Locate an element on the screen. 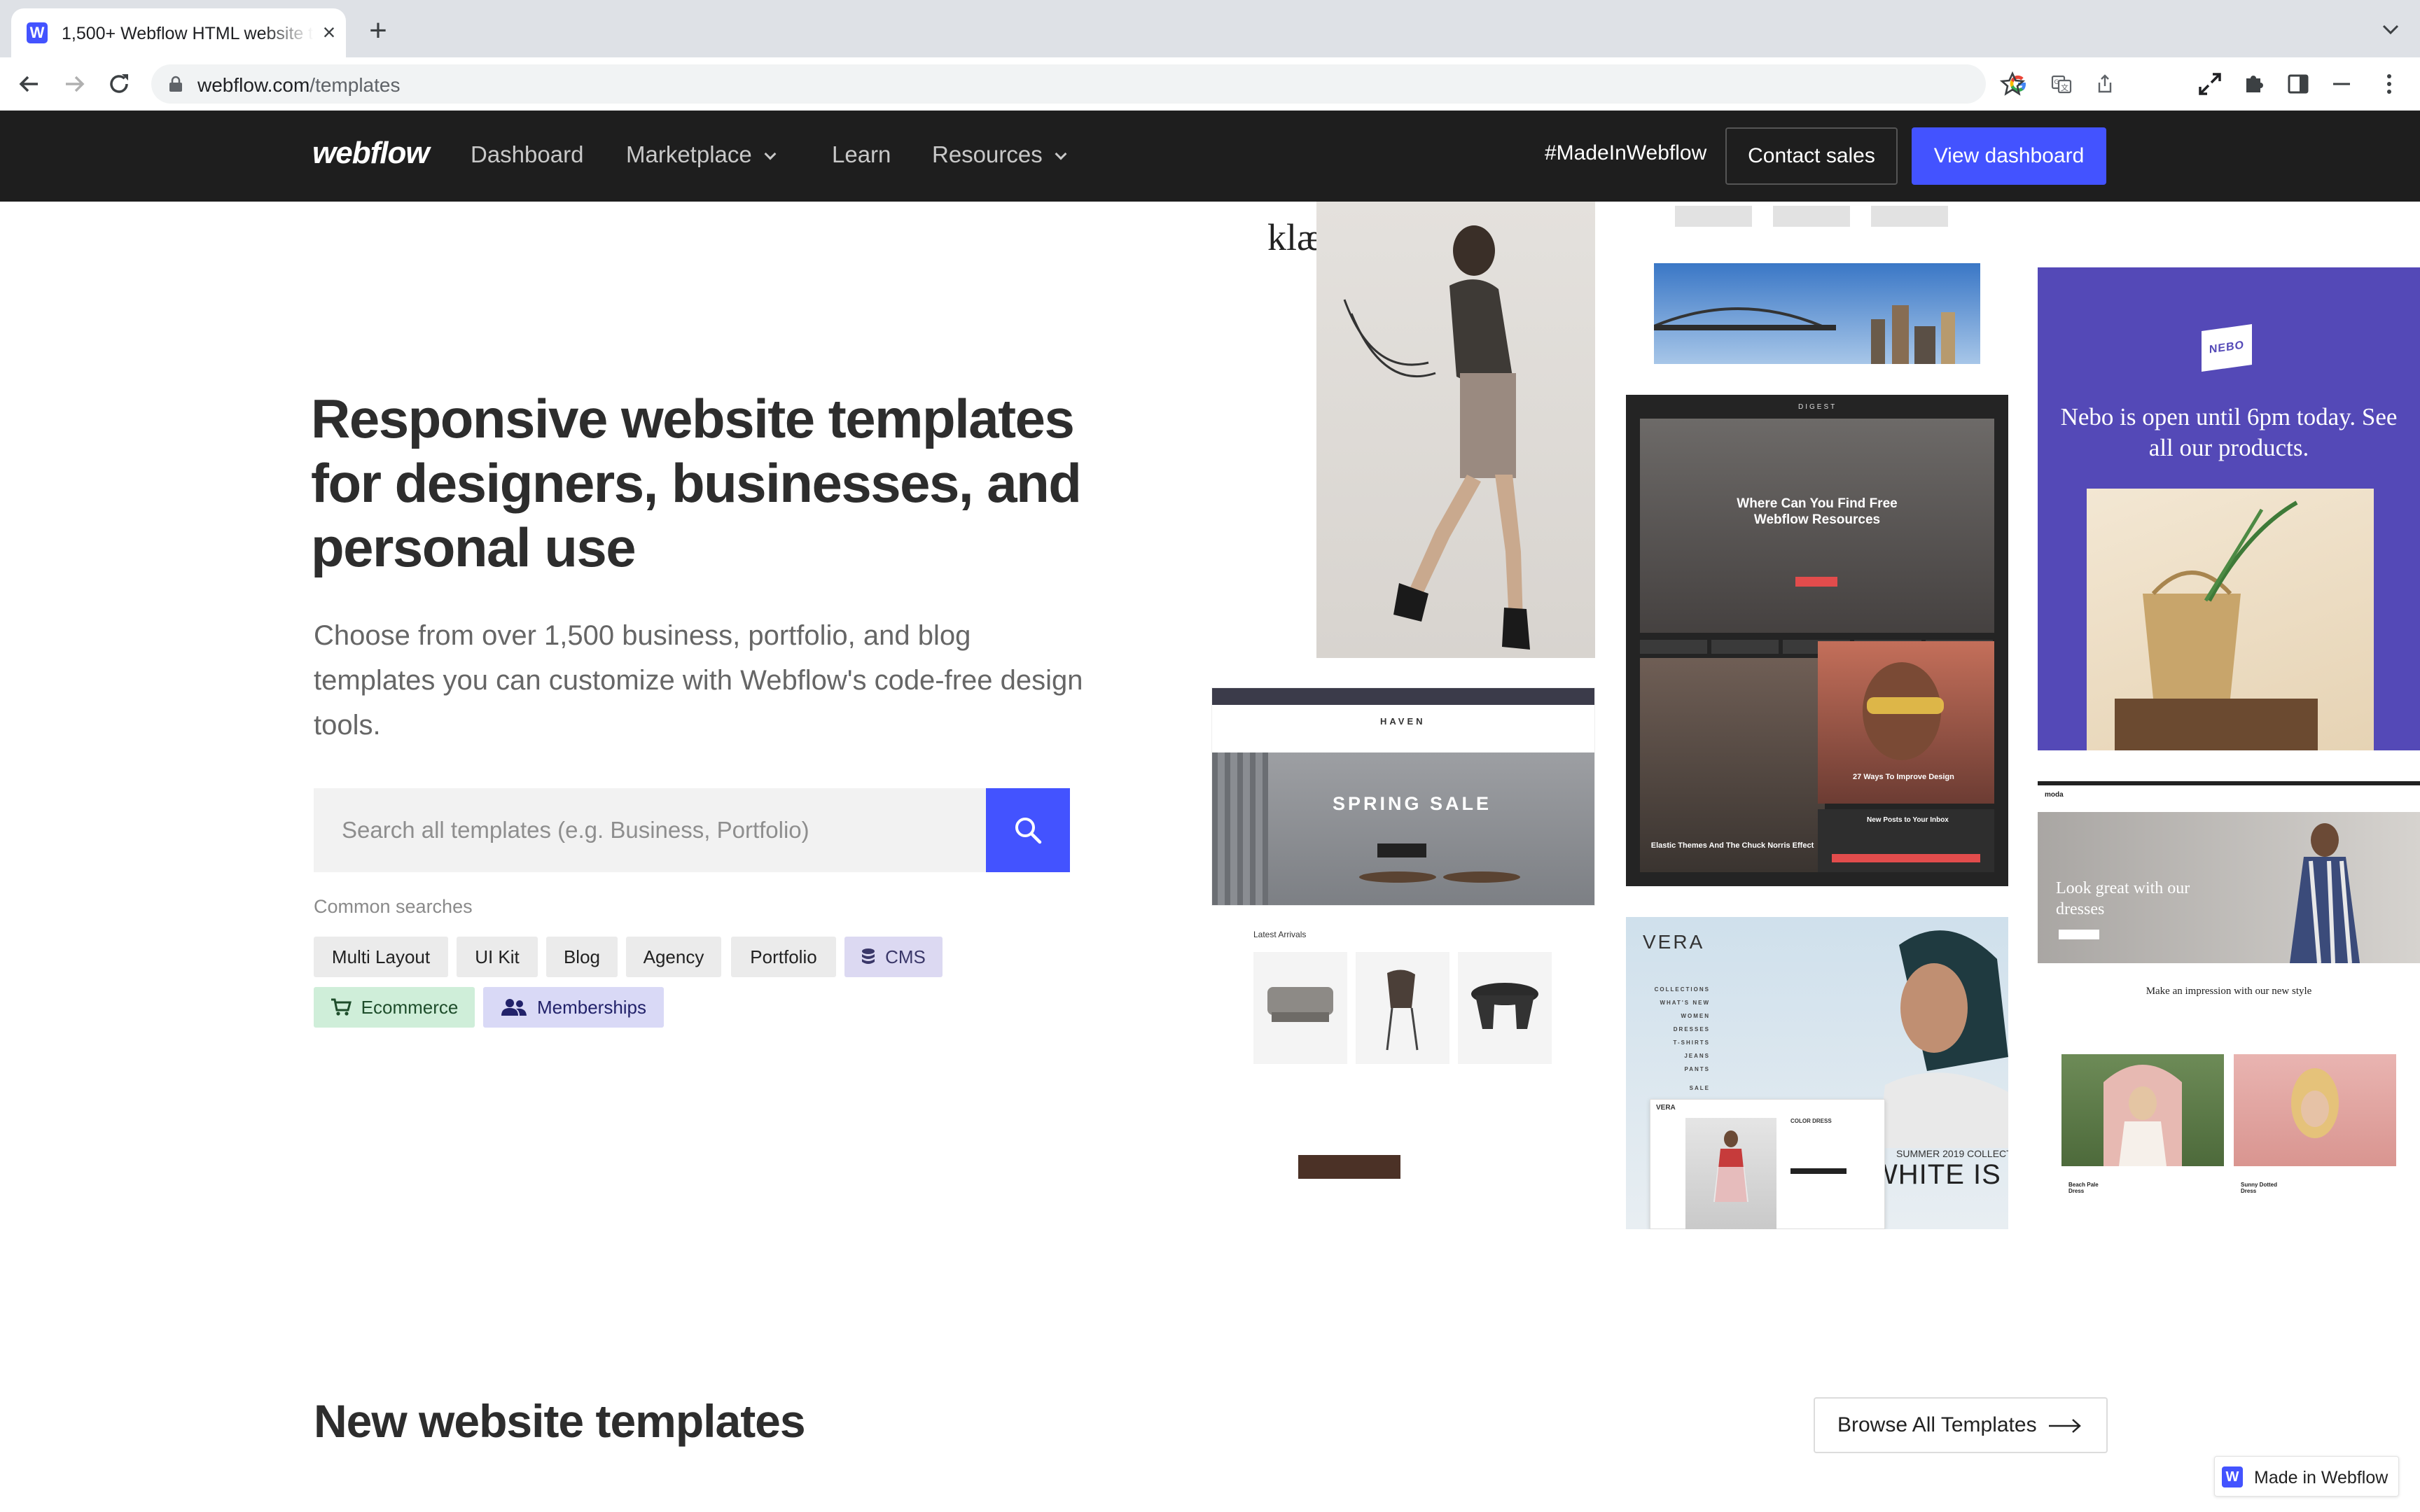 The image size is (2420, 1512). nebo-logo: NEBO is located at coordinates (2227, 347).